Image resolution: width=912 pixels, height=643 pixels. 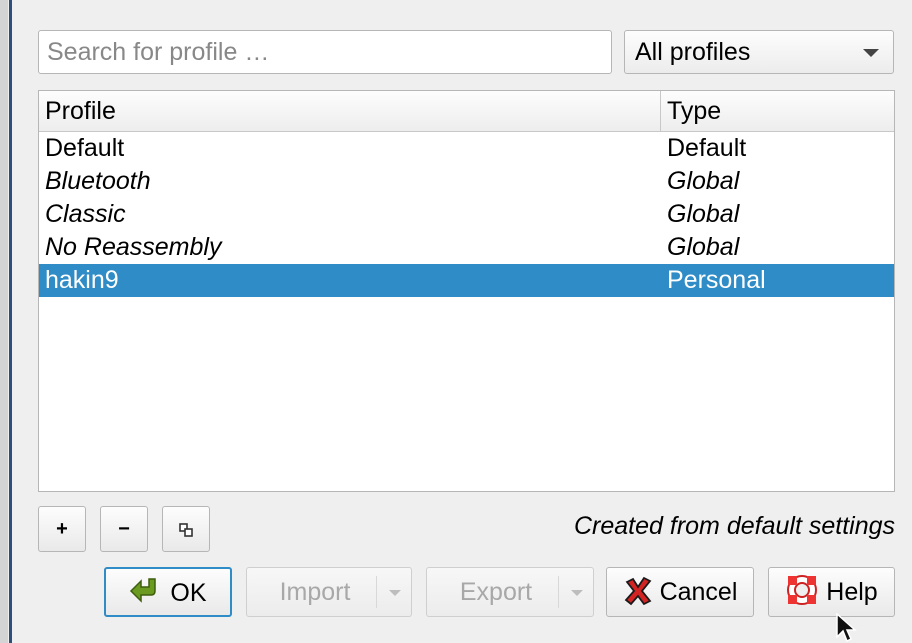 I want to click on export-label: Export, so click(x=496, y=592).